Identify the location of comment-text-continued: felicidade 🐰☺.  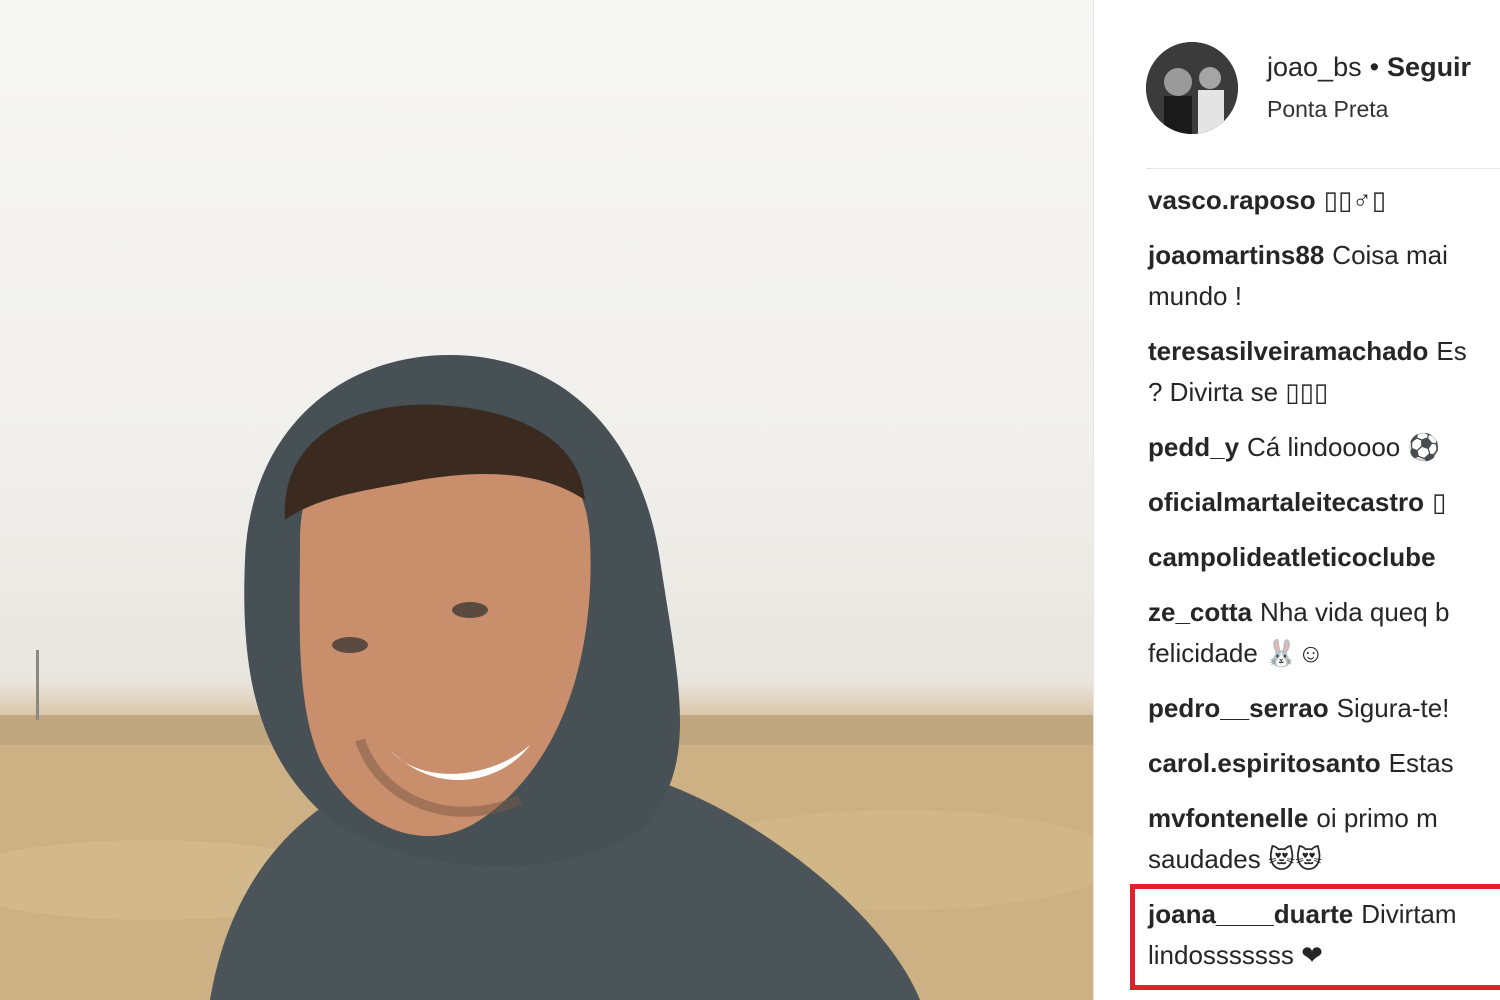
(1236, 653).